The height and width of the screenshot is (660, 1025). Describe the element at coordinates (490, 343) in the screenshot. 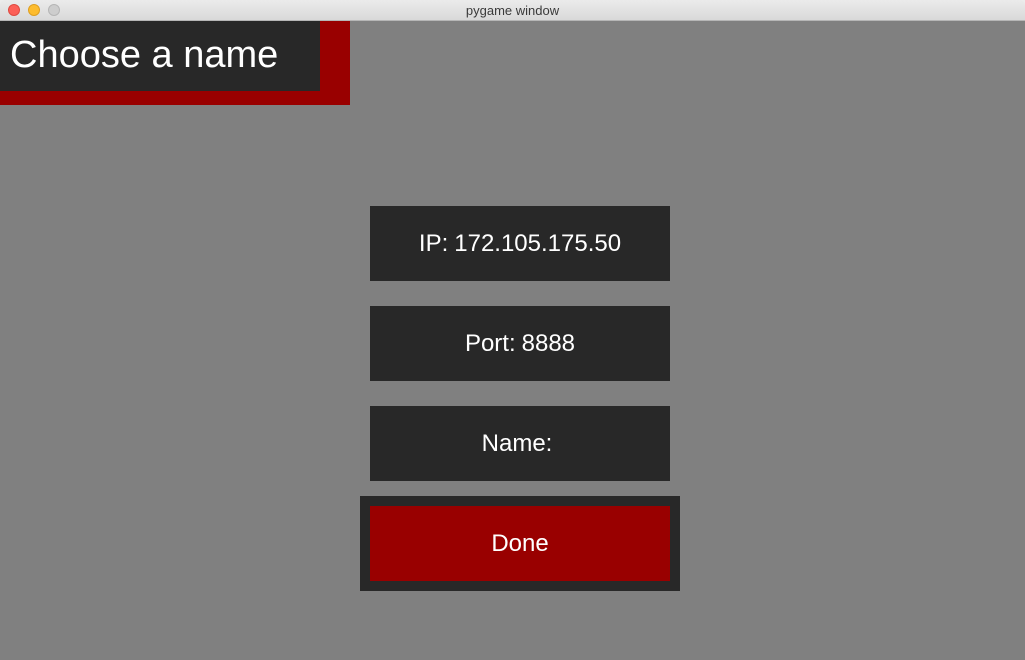

I see `port-label: Port:` at that location.